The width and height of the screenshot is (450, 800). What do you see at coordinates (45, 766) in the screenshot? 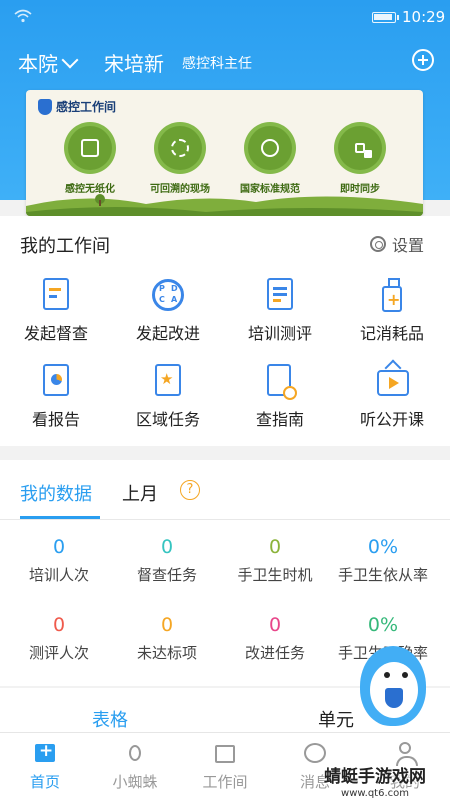
I see `nav-home: 首页` at bounding box center [45, 766].